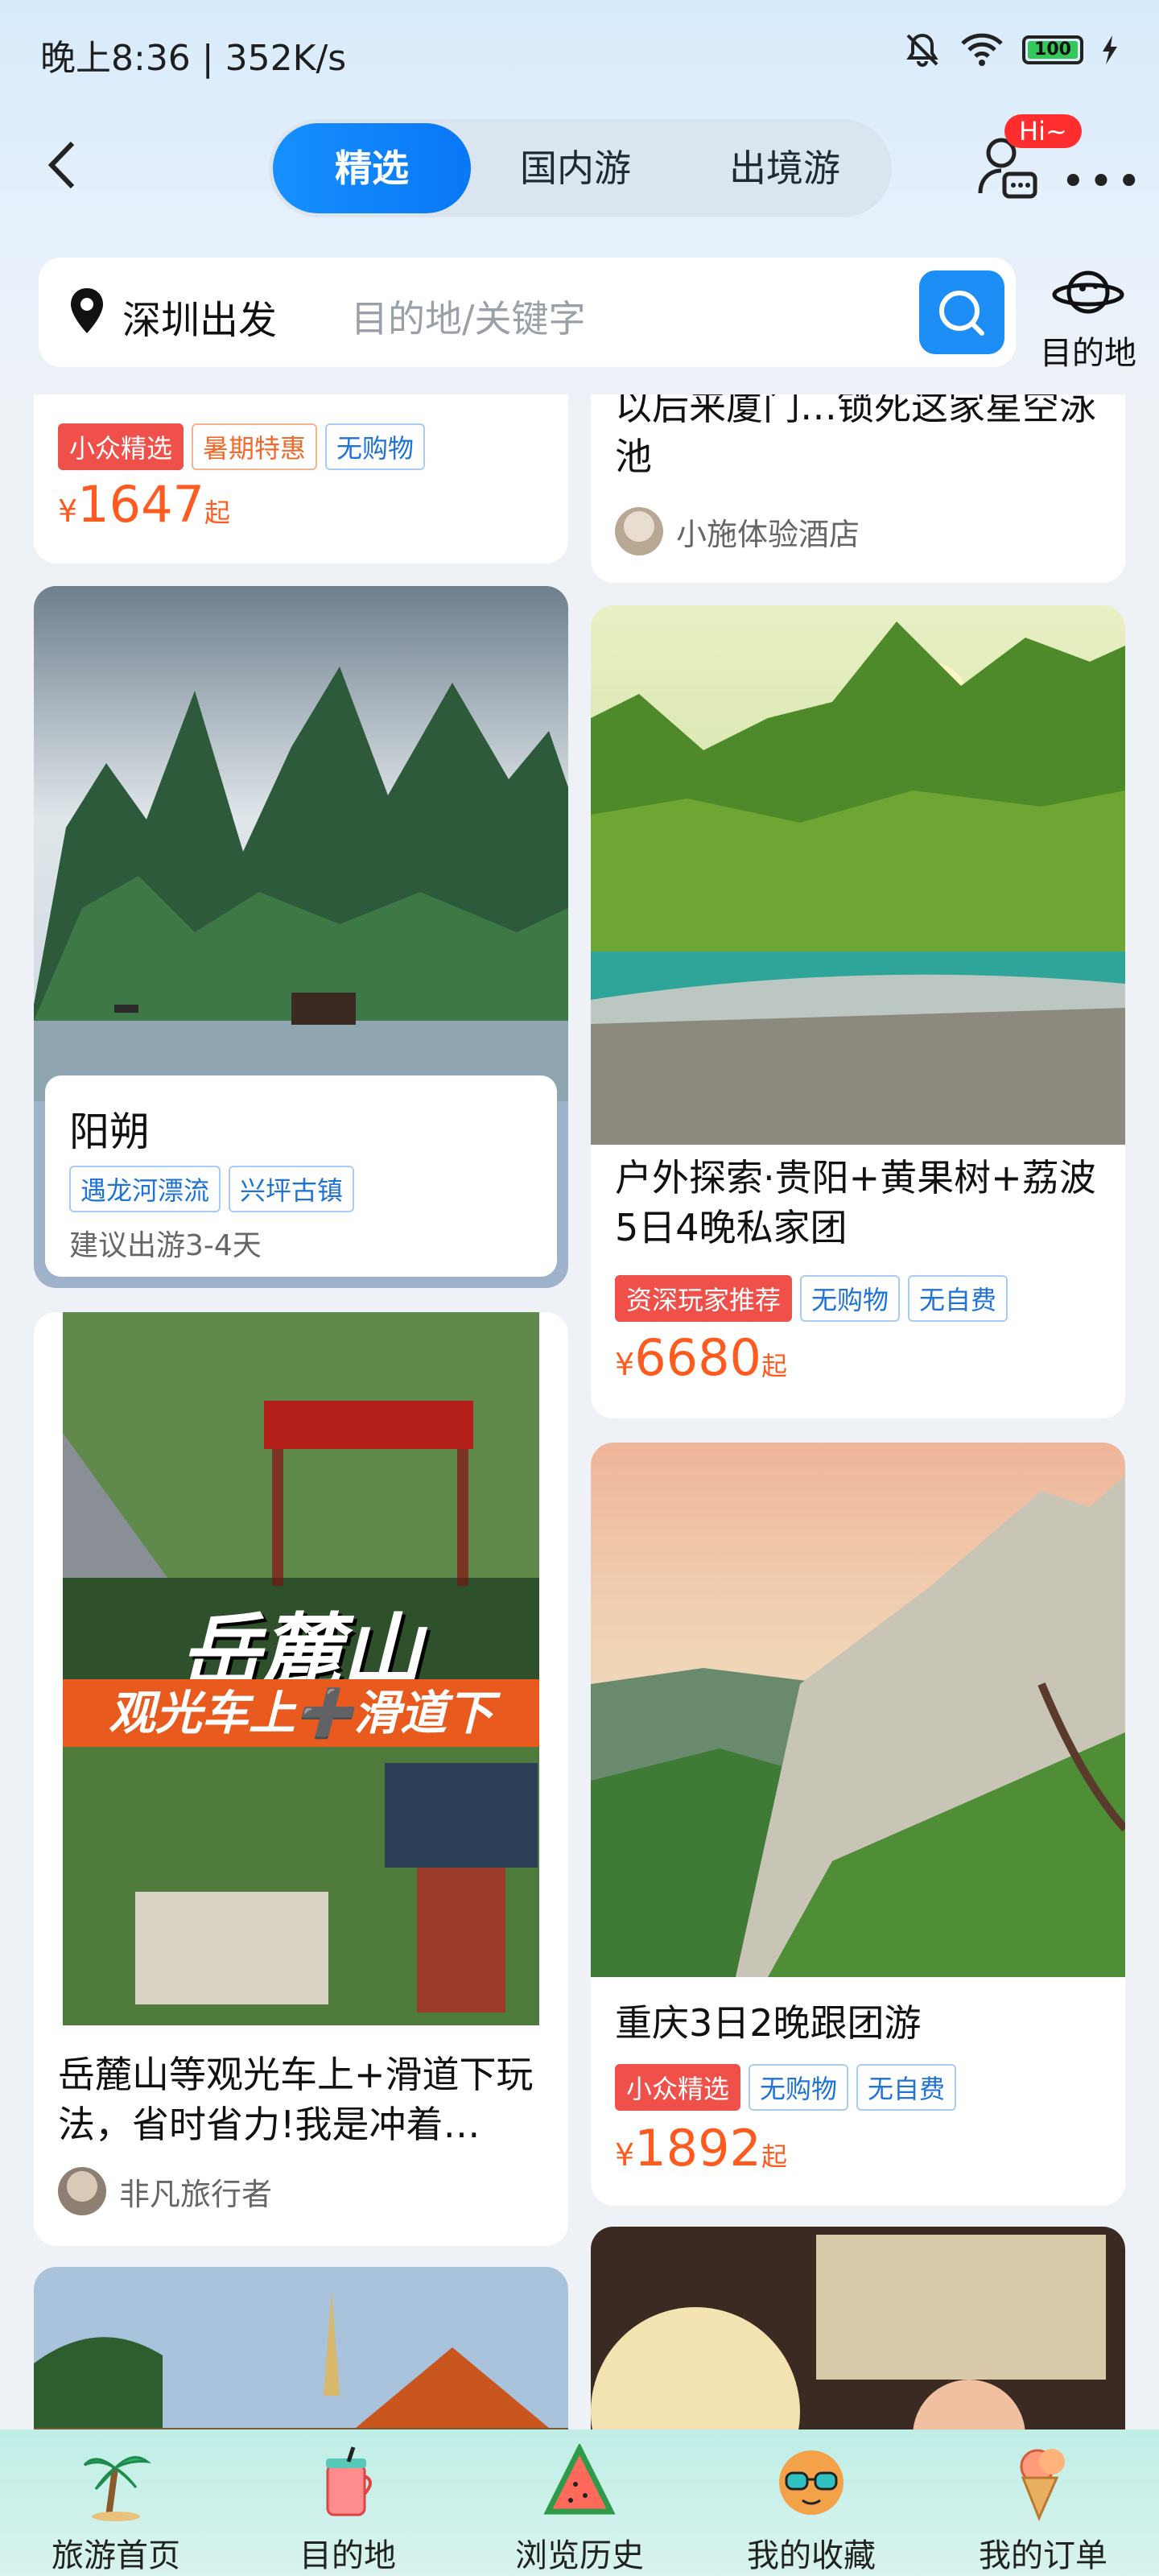 This screenshot has width=1159, height=2576. I want to click on poster-subtitle: 观光车上➕滑道下, so click(301, 1713).